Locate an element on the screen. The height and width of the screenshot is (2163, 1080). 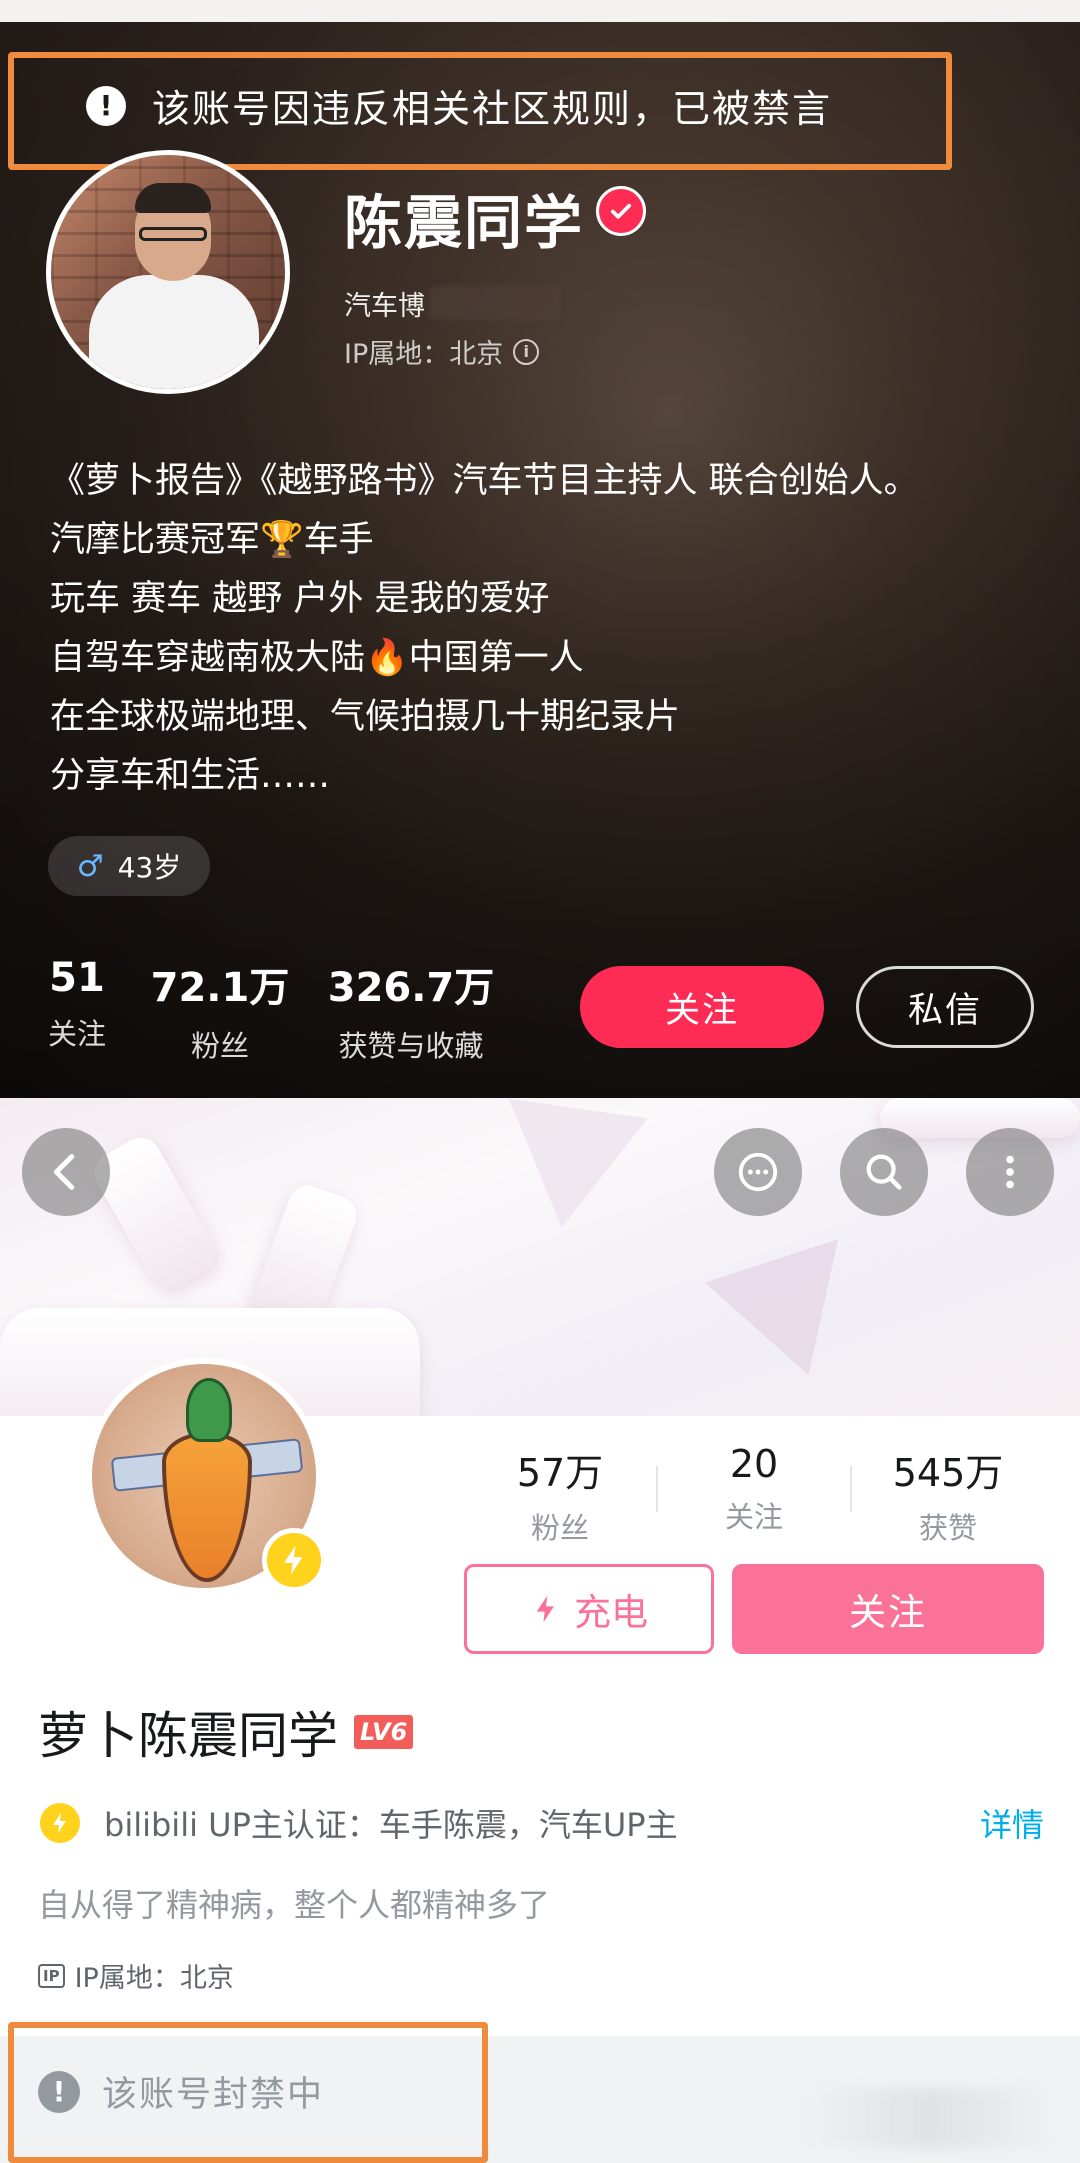
certification-row: bilibili UP主认证：车手陈震，汽车UP主 详情 is located at coordinates (542, 1823).